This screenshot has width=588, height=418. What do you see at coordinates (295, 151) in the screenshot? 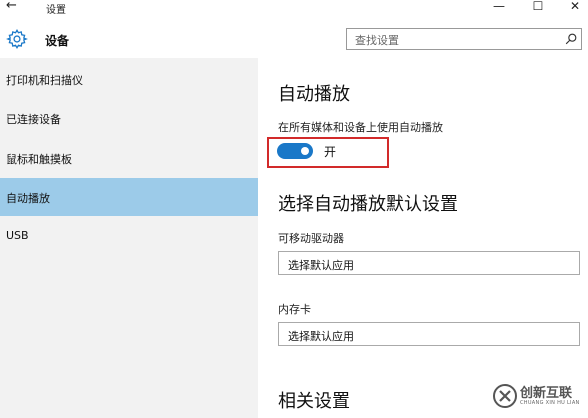
I see `autoplay-toggle` at bounding box center [295, 151].